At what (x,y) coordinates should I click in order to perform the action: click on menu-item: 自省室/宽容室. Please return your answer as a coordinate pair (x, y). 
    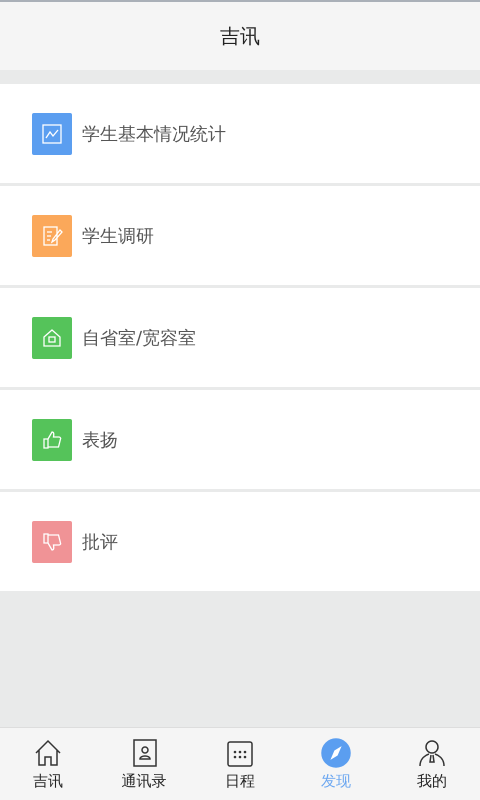
    Looking at the image, I should click on (240, 337).